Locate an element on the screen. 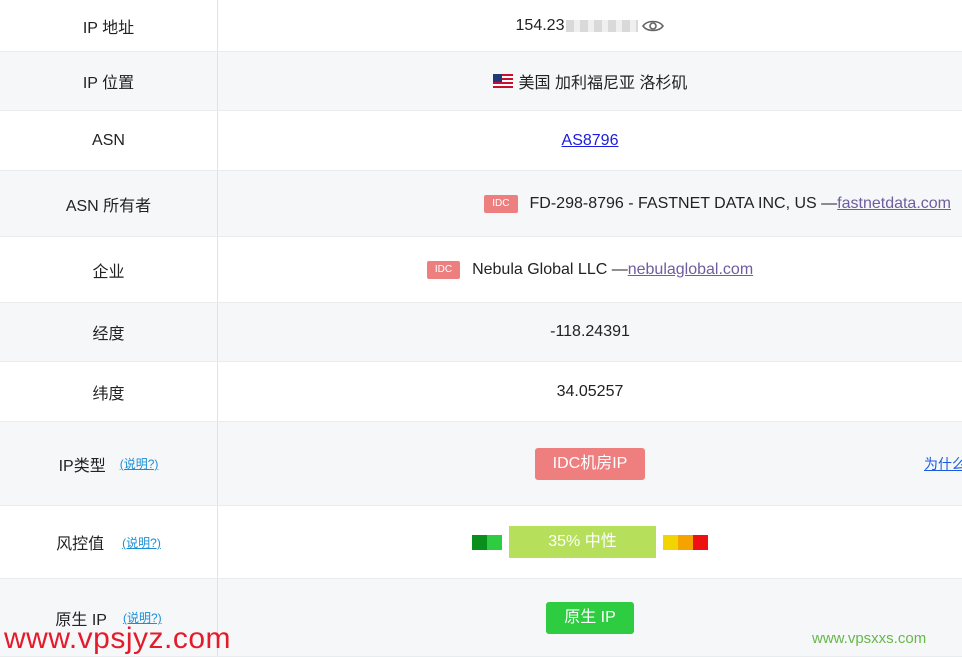 The image size is (962, 657). label-ip-location: IP 位置 is located at coordinates (109, 81).